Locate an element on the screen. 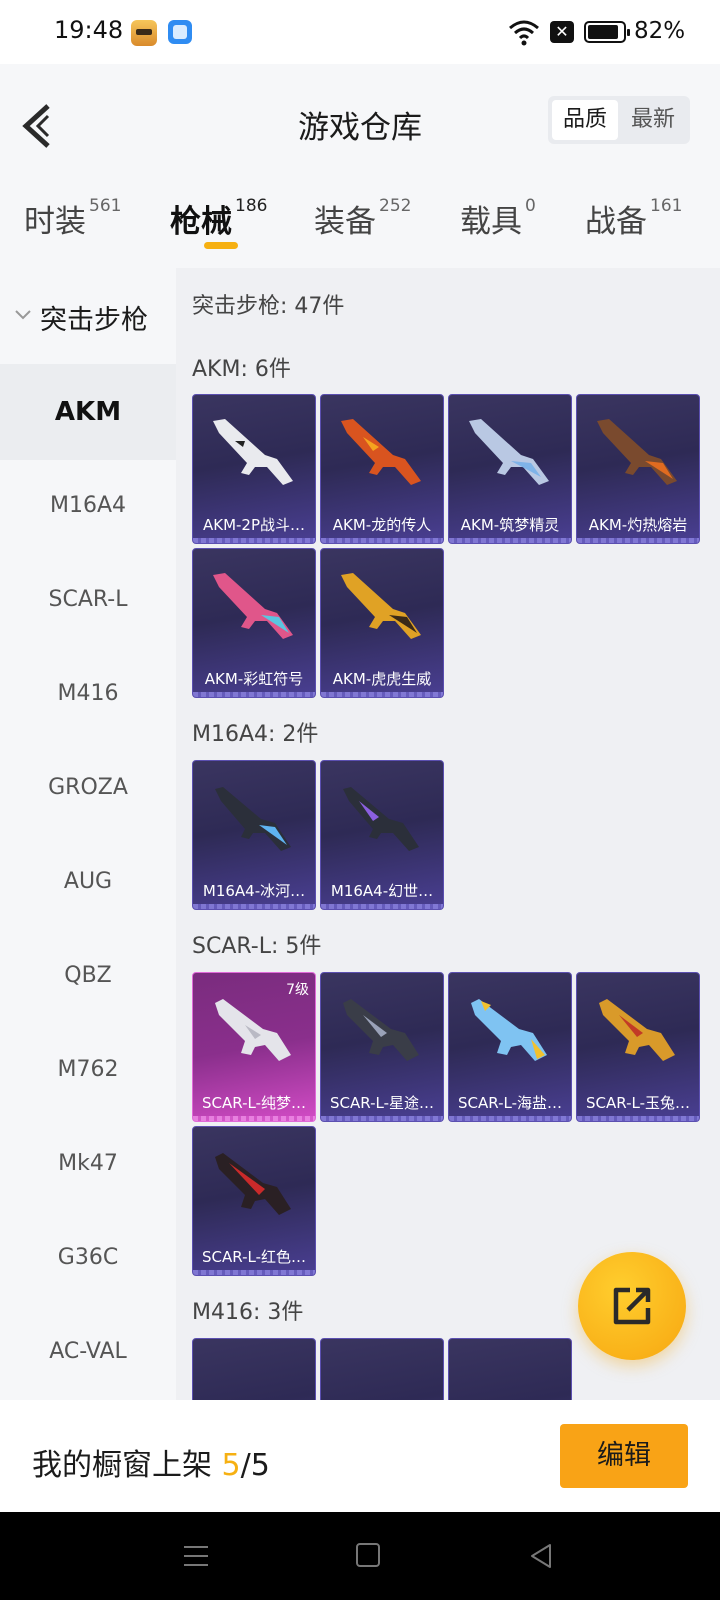  sidebar-item-m762: M762 is located at coordinates (88, 1070).